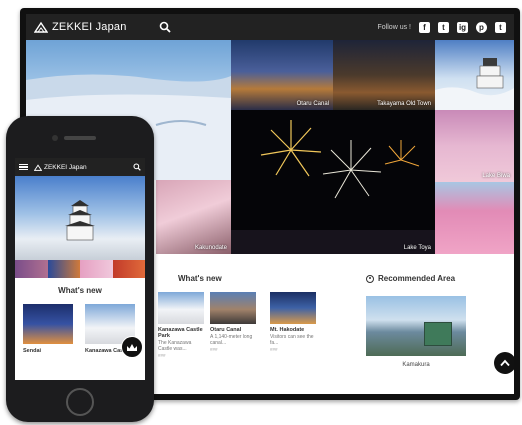  Describe the element at coordinates (424, 27) in the screenshot. I see `facebook-icon: f` at that location.